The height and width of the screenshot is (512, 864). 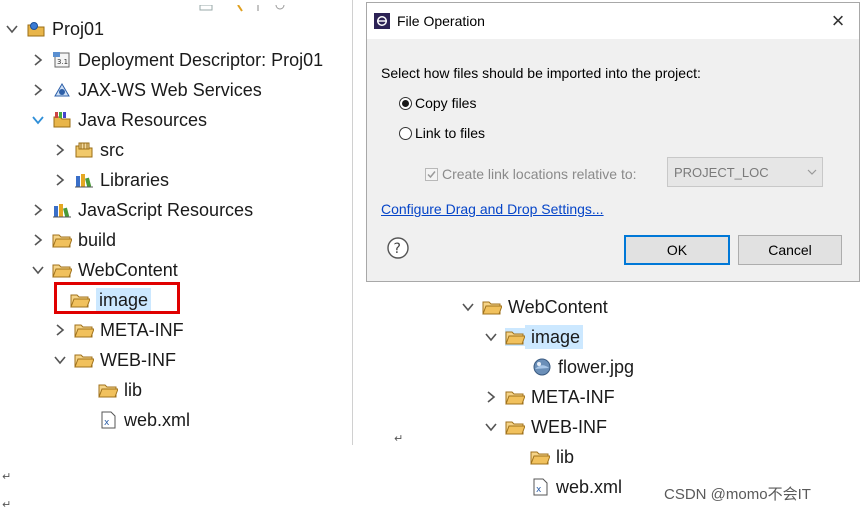 What do you see at coordinates (677, 250) in the screenshot?
I see `ok-button: OK` at bounding box center [677, 250].